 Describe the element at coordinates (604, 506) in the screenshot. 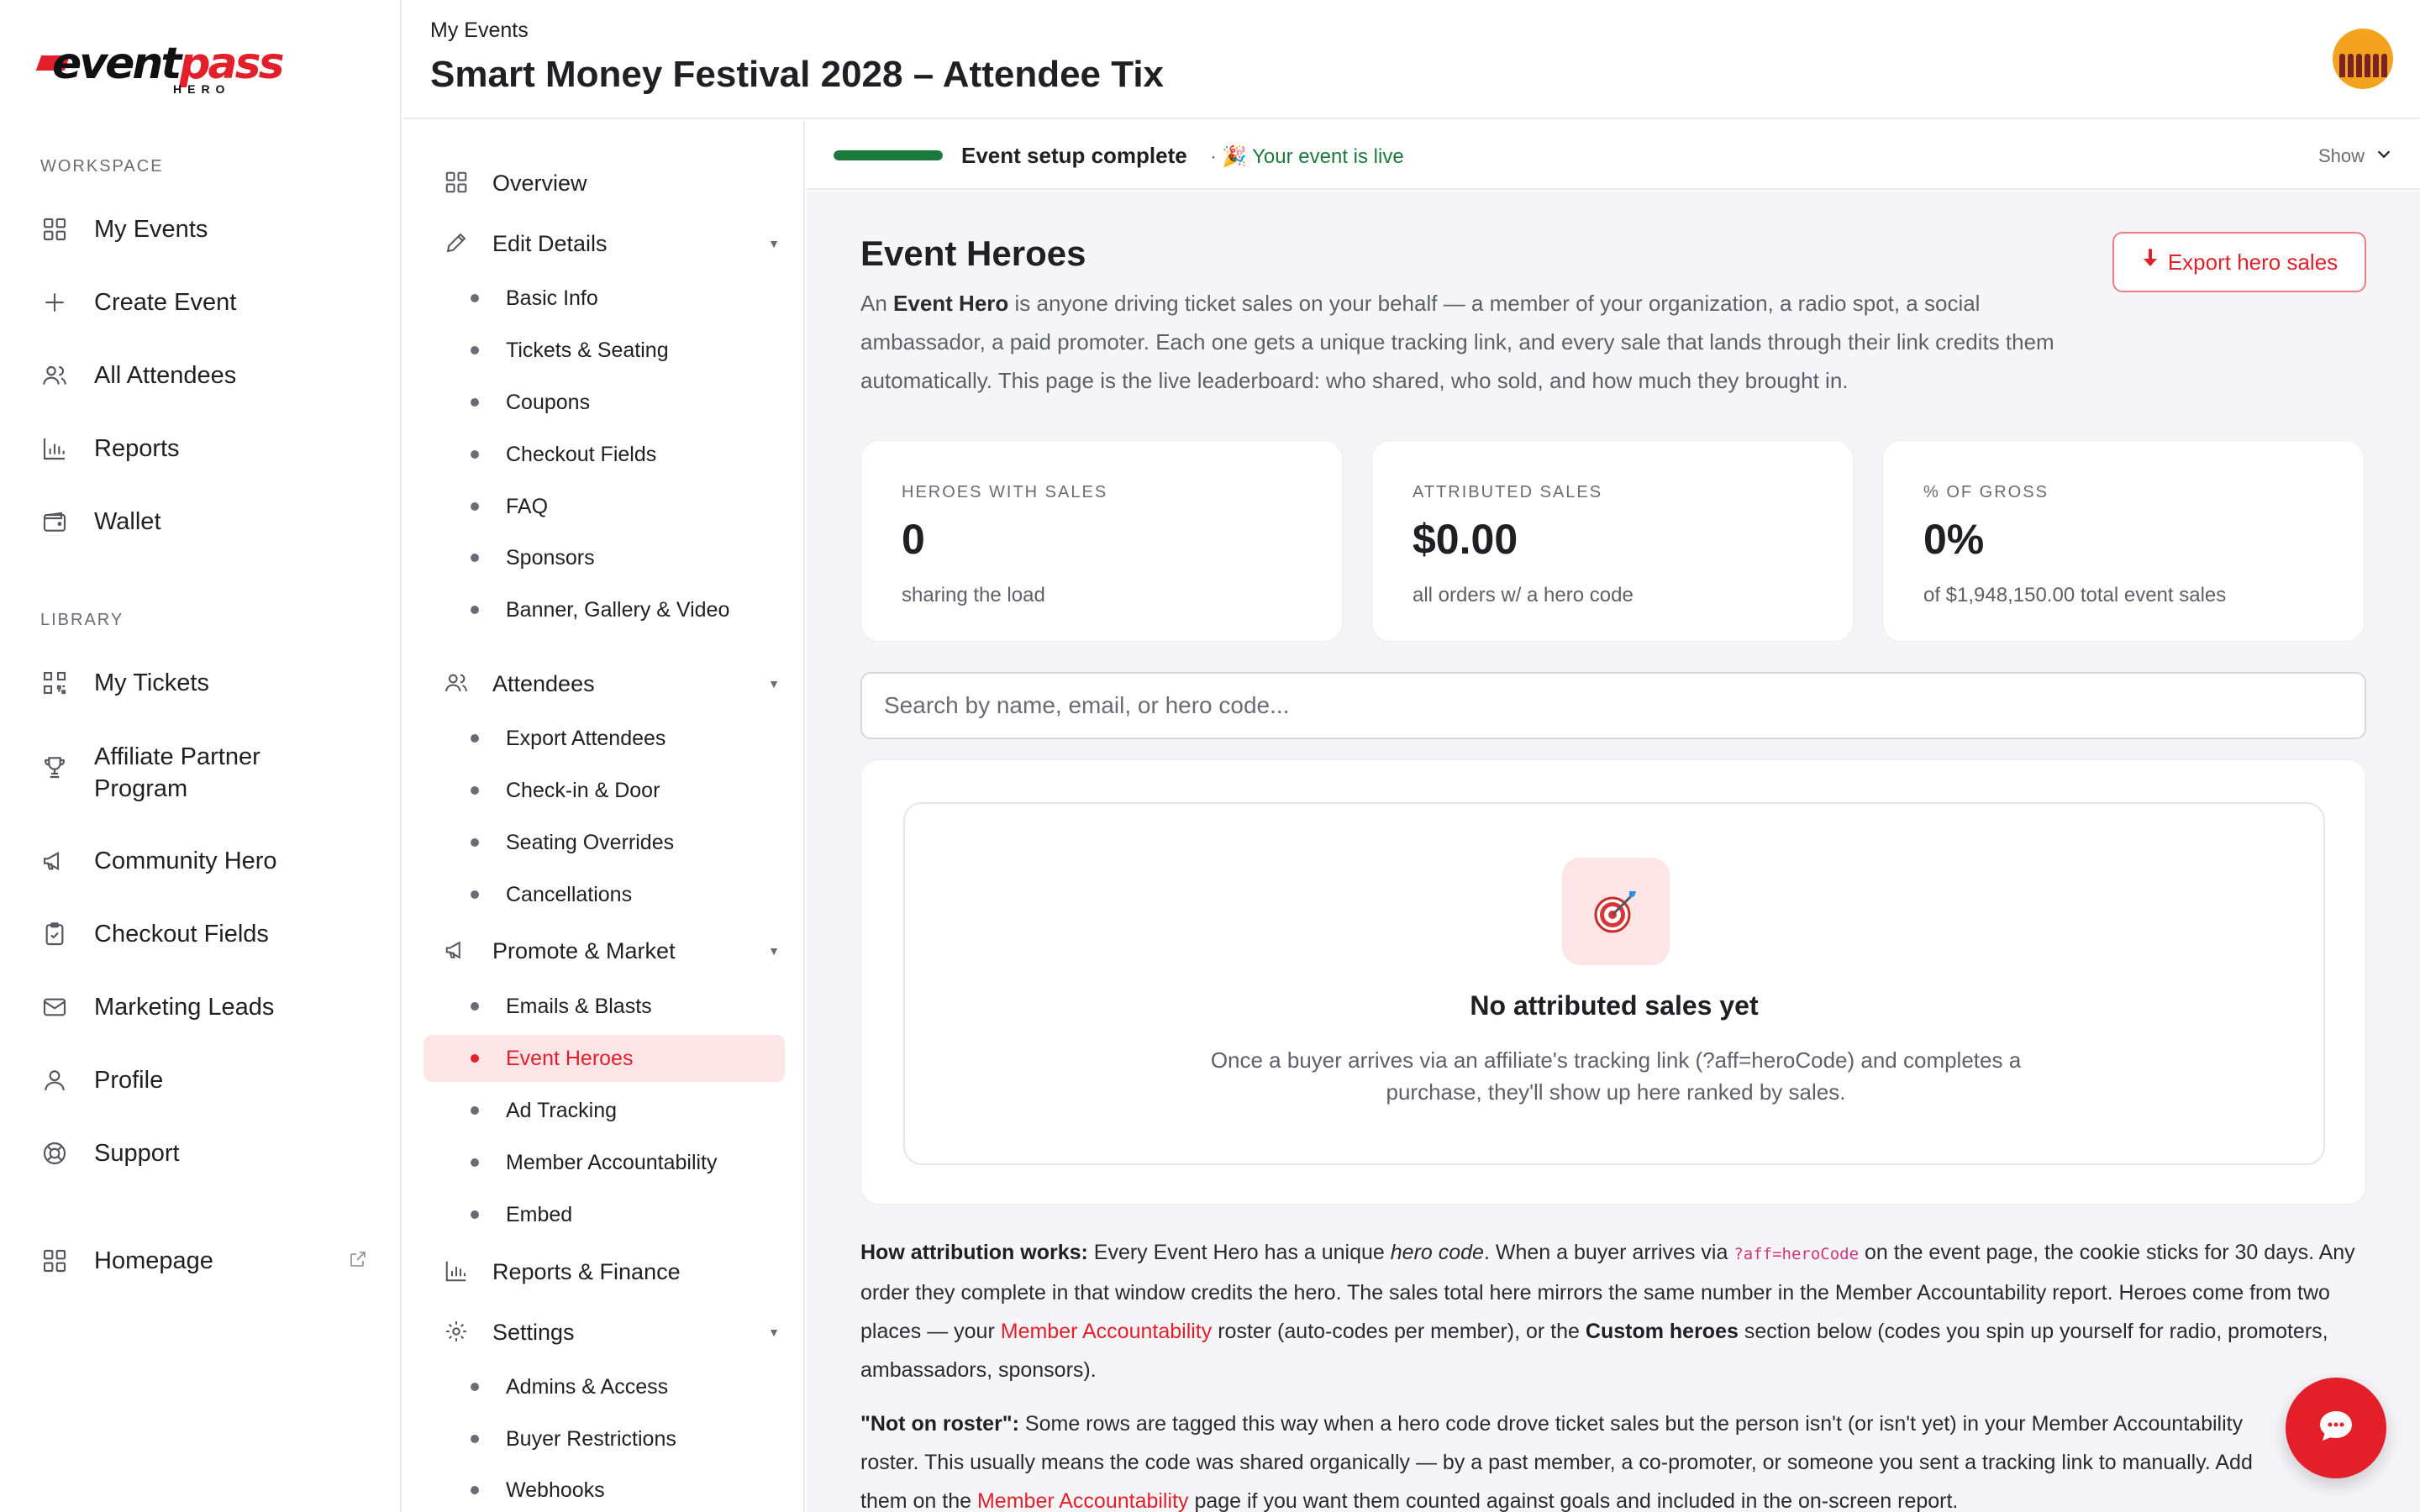

I see `subnav-item-faq: FAQ` at that location.